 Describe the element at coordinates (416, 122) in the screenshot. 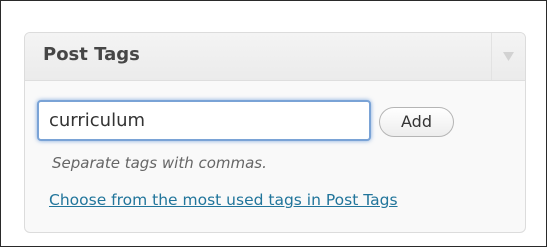

I see `add-tag-button: Add` at that location.